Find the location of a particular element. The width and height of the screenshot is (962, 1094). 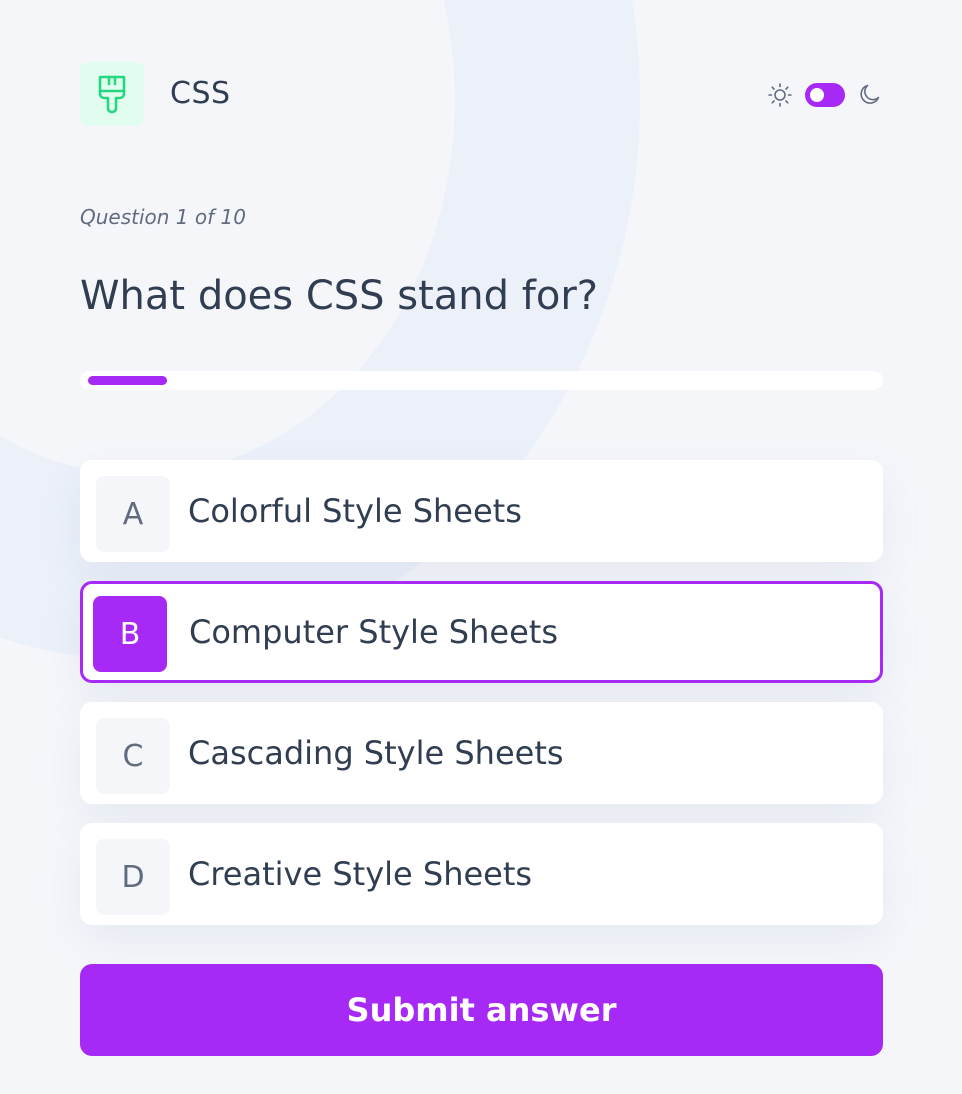

subject-title: CSS is located at coordinates (200, 93).